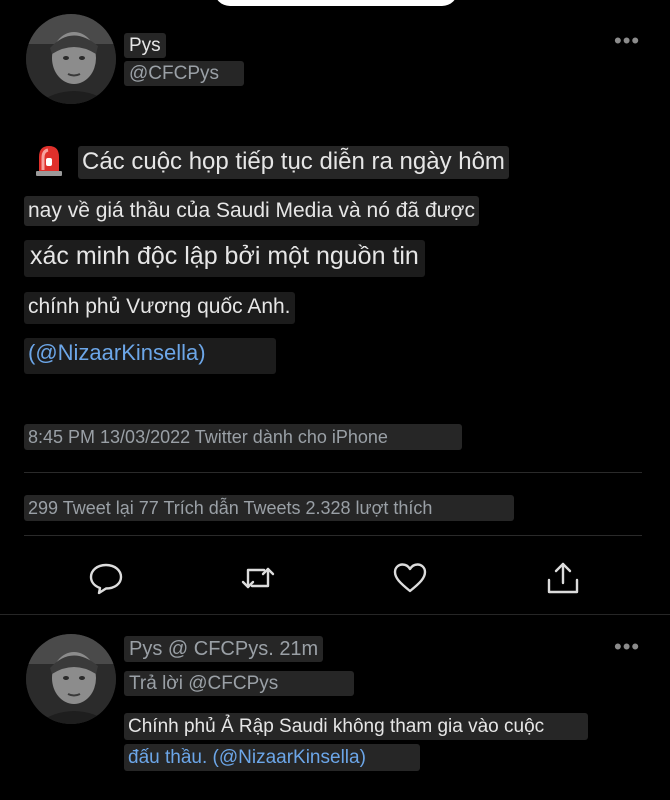 This screenshot has height=800, width=670. I want to click on source-mention-link: (@NizaarKinsella), so click(150, 356).